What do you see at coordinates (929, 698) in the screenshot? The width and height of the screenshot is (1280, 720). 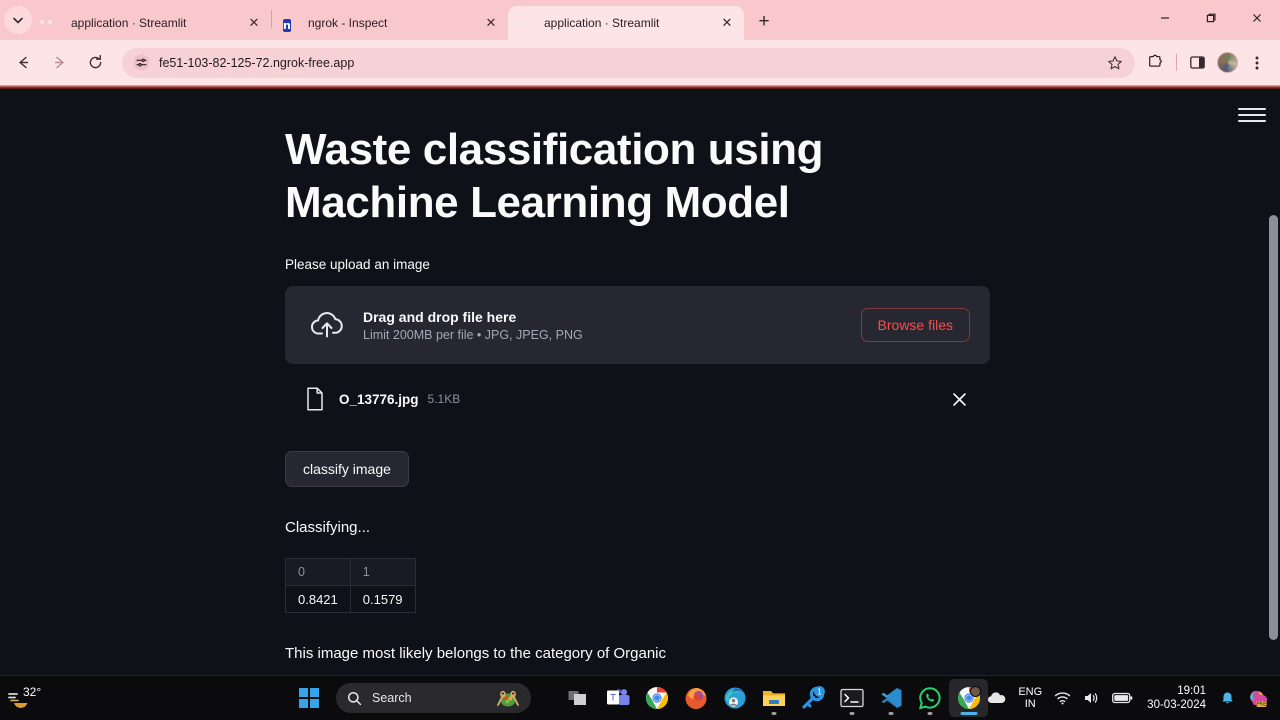 I see `taskbar-app-whatsapp` at bounding box center [929, 698].